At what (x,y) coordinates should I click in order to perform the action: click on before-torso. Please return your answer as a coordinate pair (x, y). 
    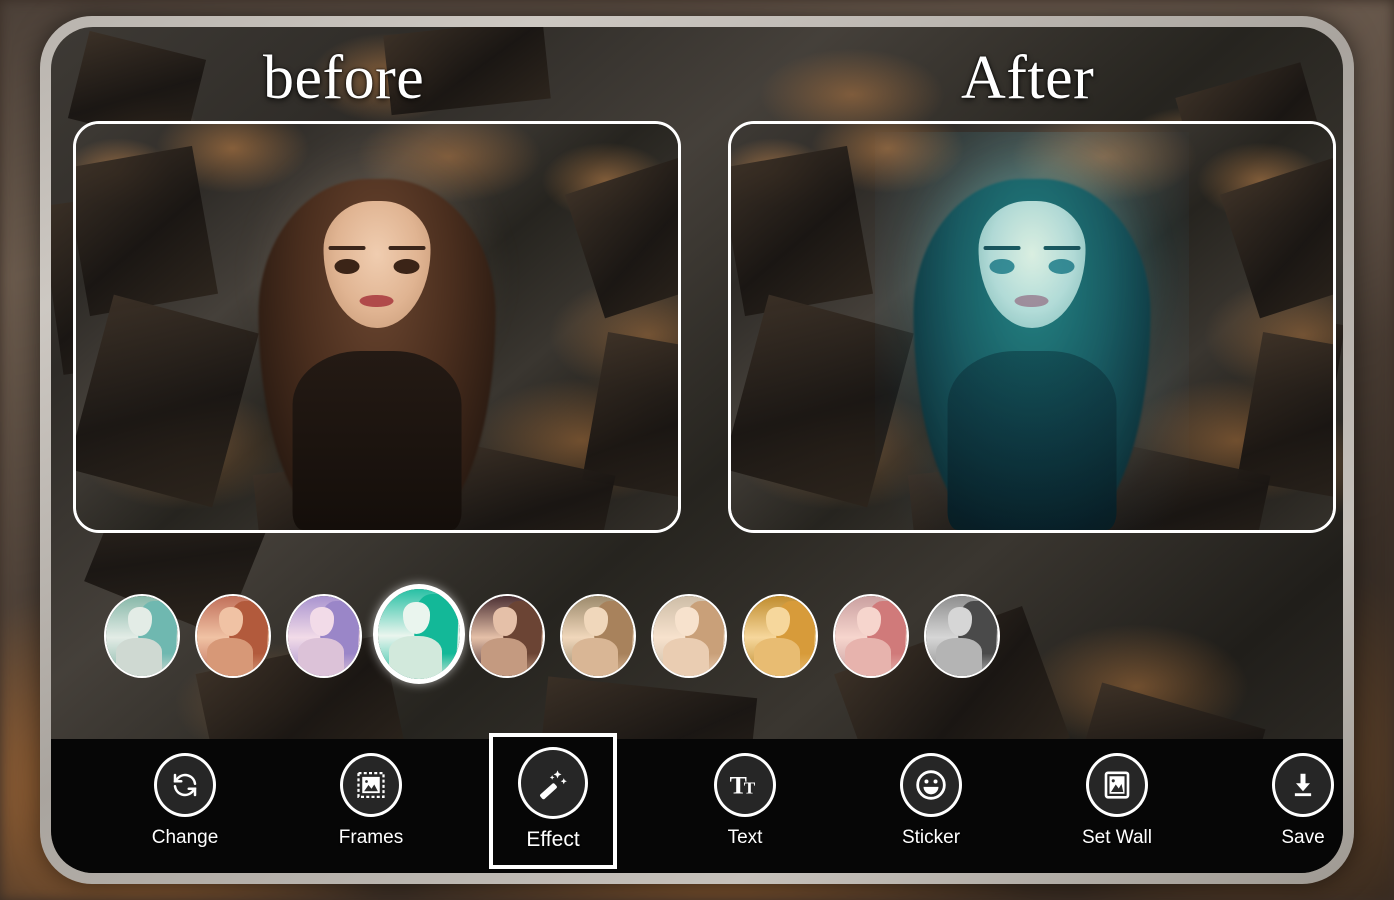
    Looking at the image, I should click on (377, 440).